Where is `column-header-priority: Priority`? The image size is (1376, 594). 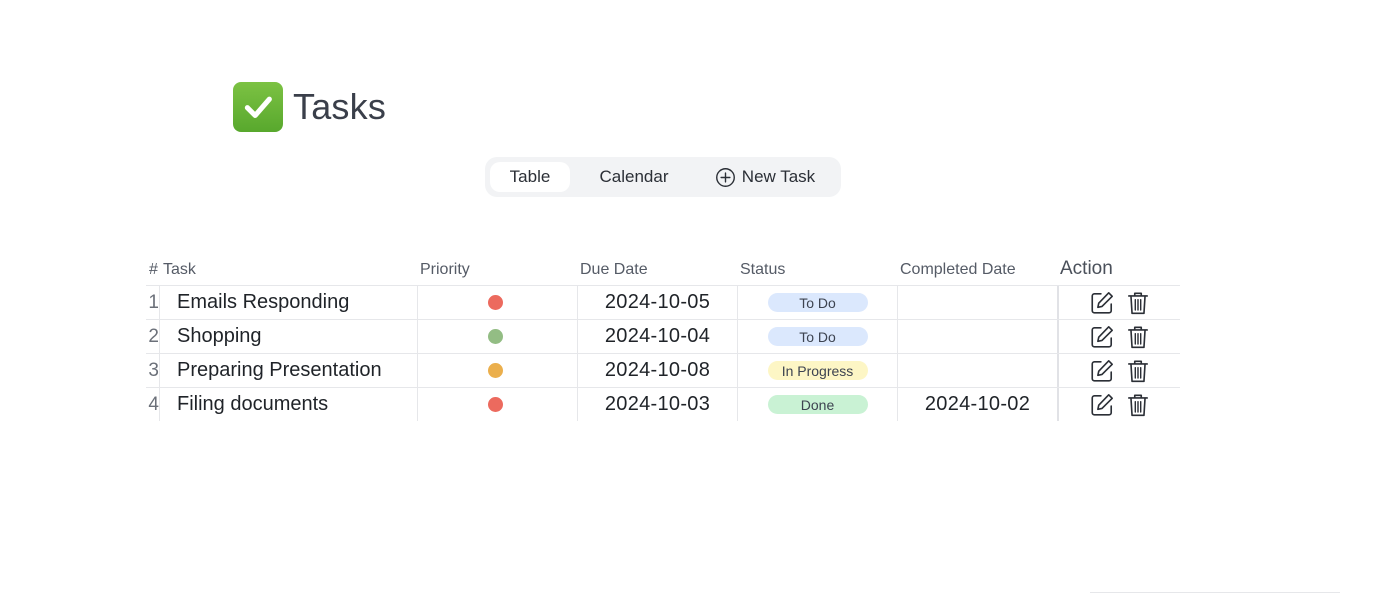 column-header-priority: Priority is located at coordinates (445, 269).